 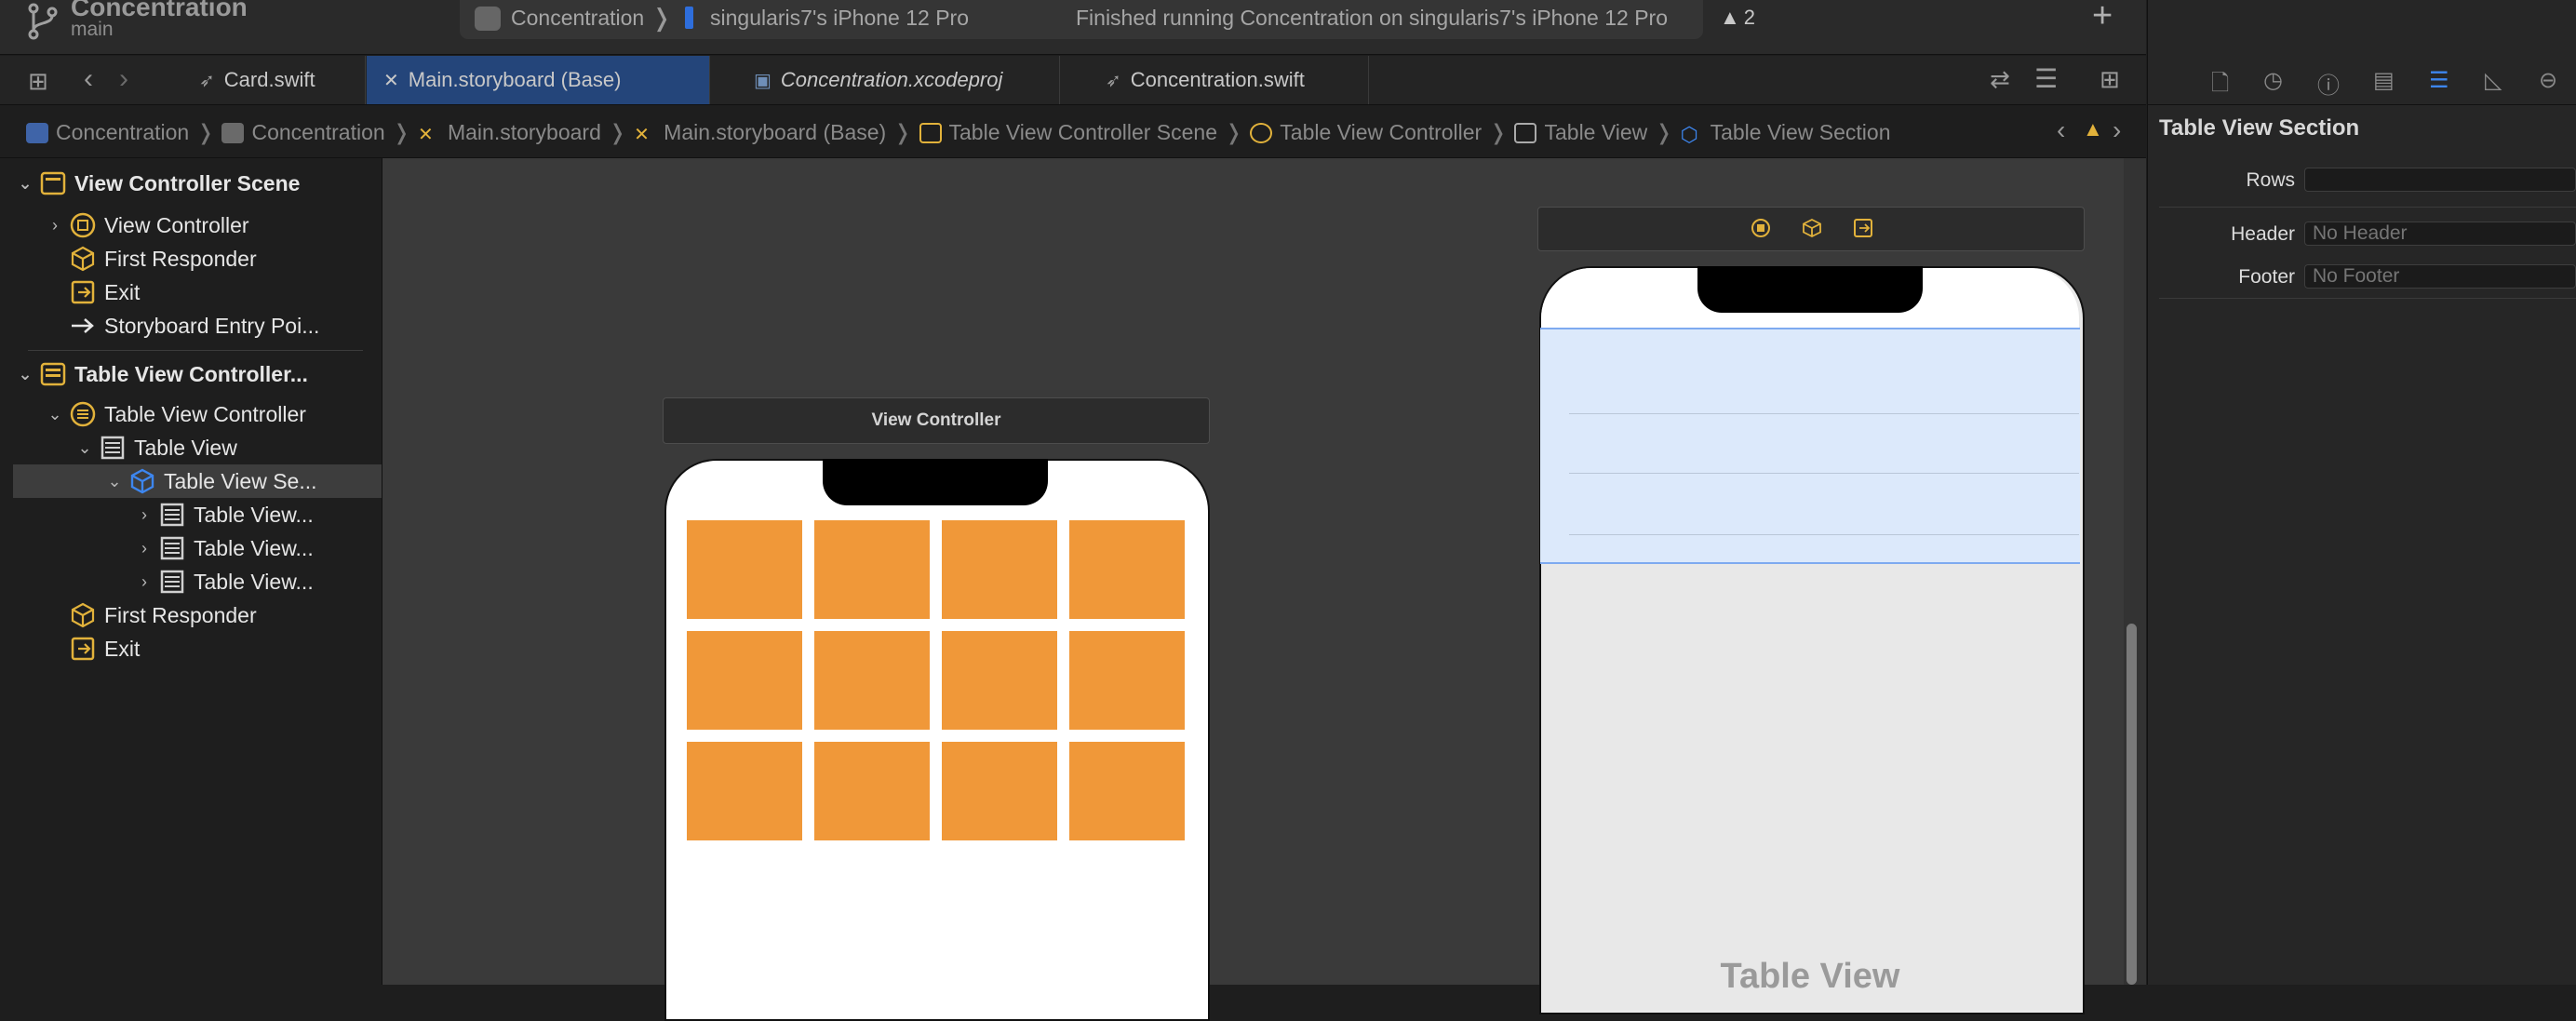 I want to click on swift-file-icon: ➶, so click(x=207, y=80).